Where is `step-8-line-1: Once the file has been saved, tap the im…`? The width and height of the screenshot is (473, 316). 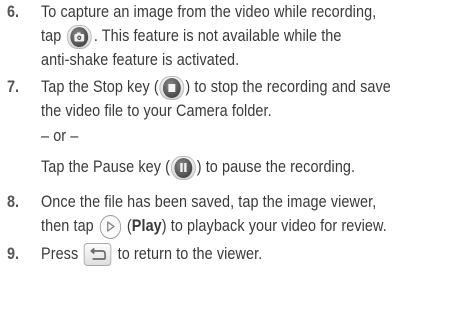
step-8-line-1: Once the file has been saved, tap the im… is located at coordinates (209, 202).